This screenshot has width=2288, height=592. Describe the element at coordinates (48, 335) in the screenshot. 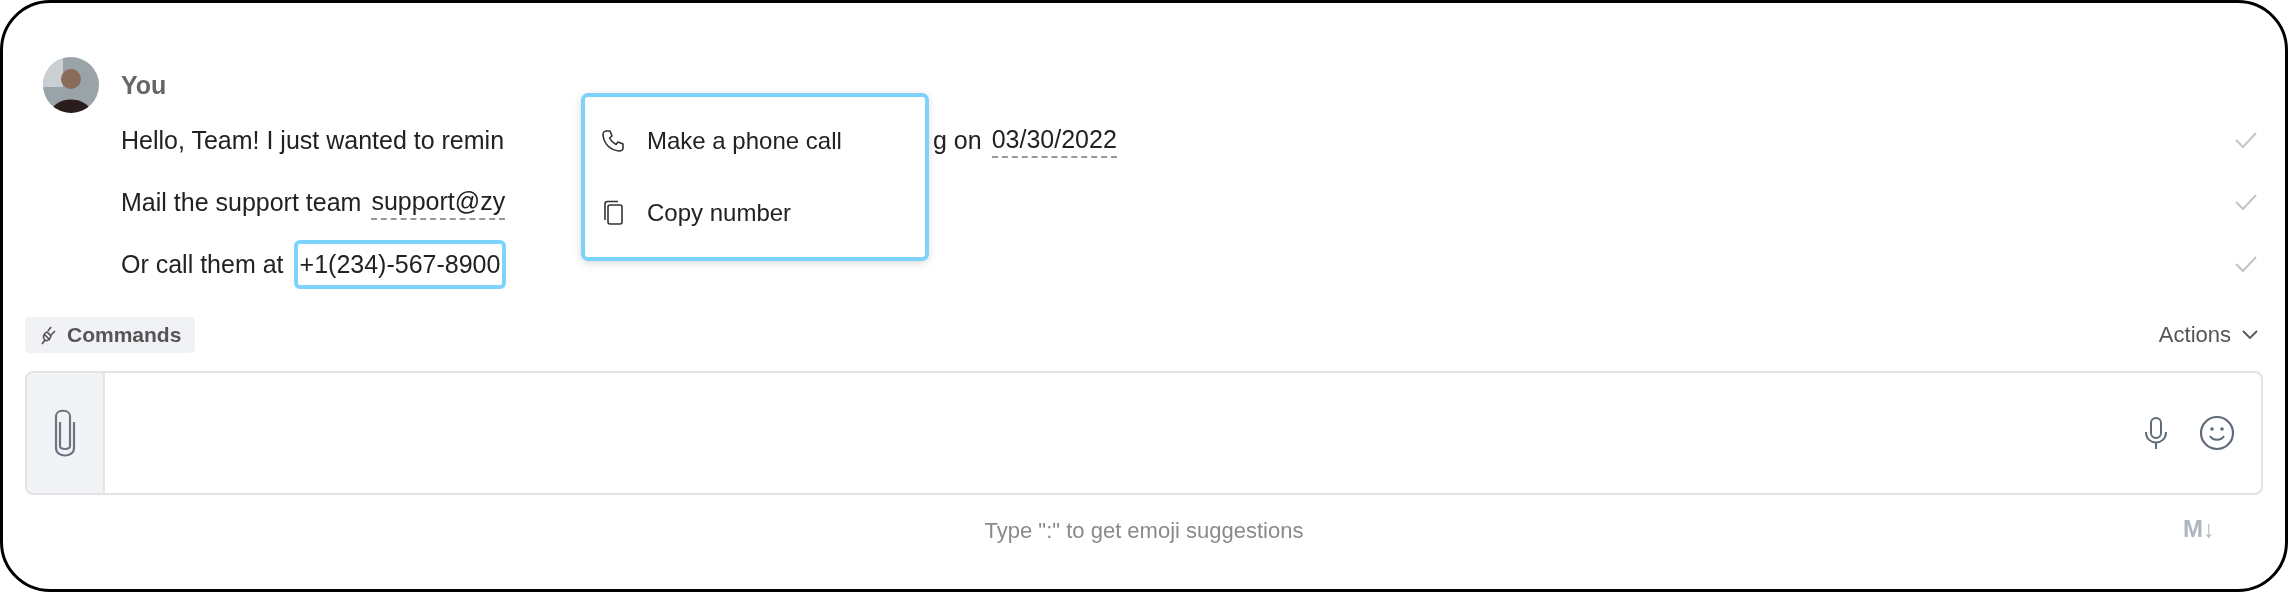

I see `plug-icon` at that location.